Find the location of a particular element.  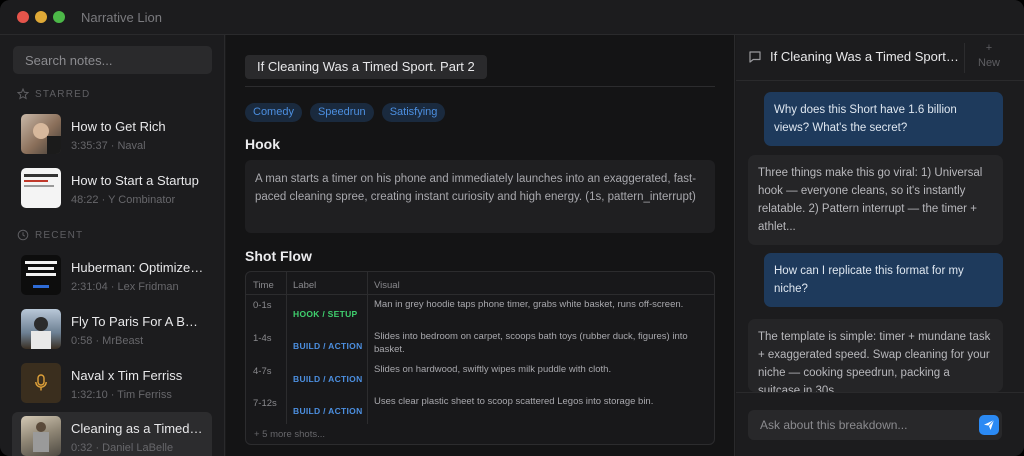

send-button is located at coordinates (989, 425).